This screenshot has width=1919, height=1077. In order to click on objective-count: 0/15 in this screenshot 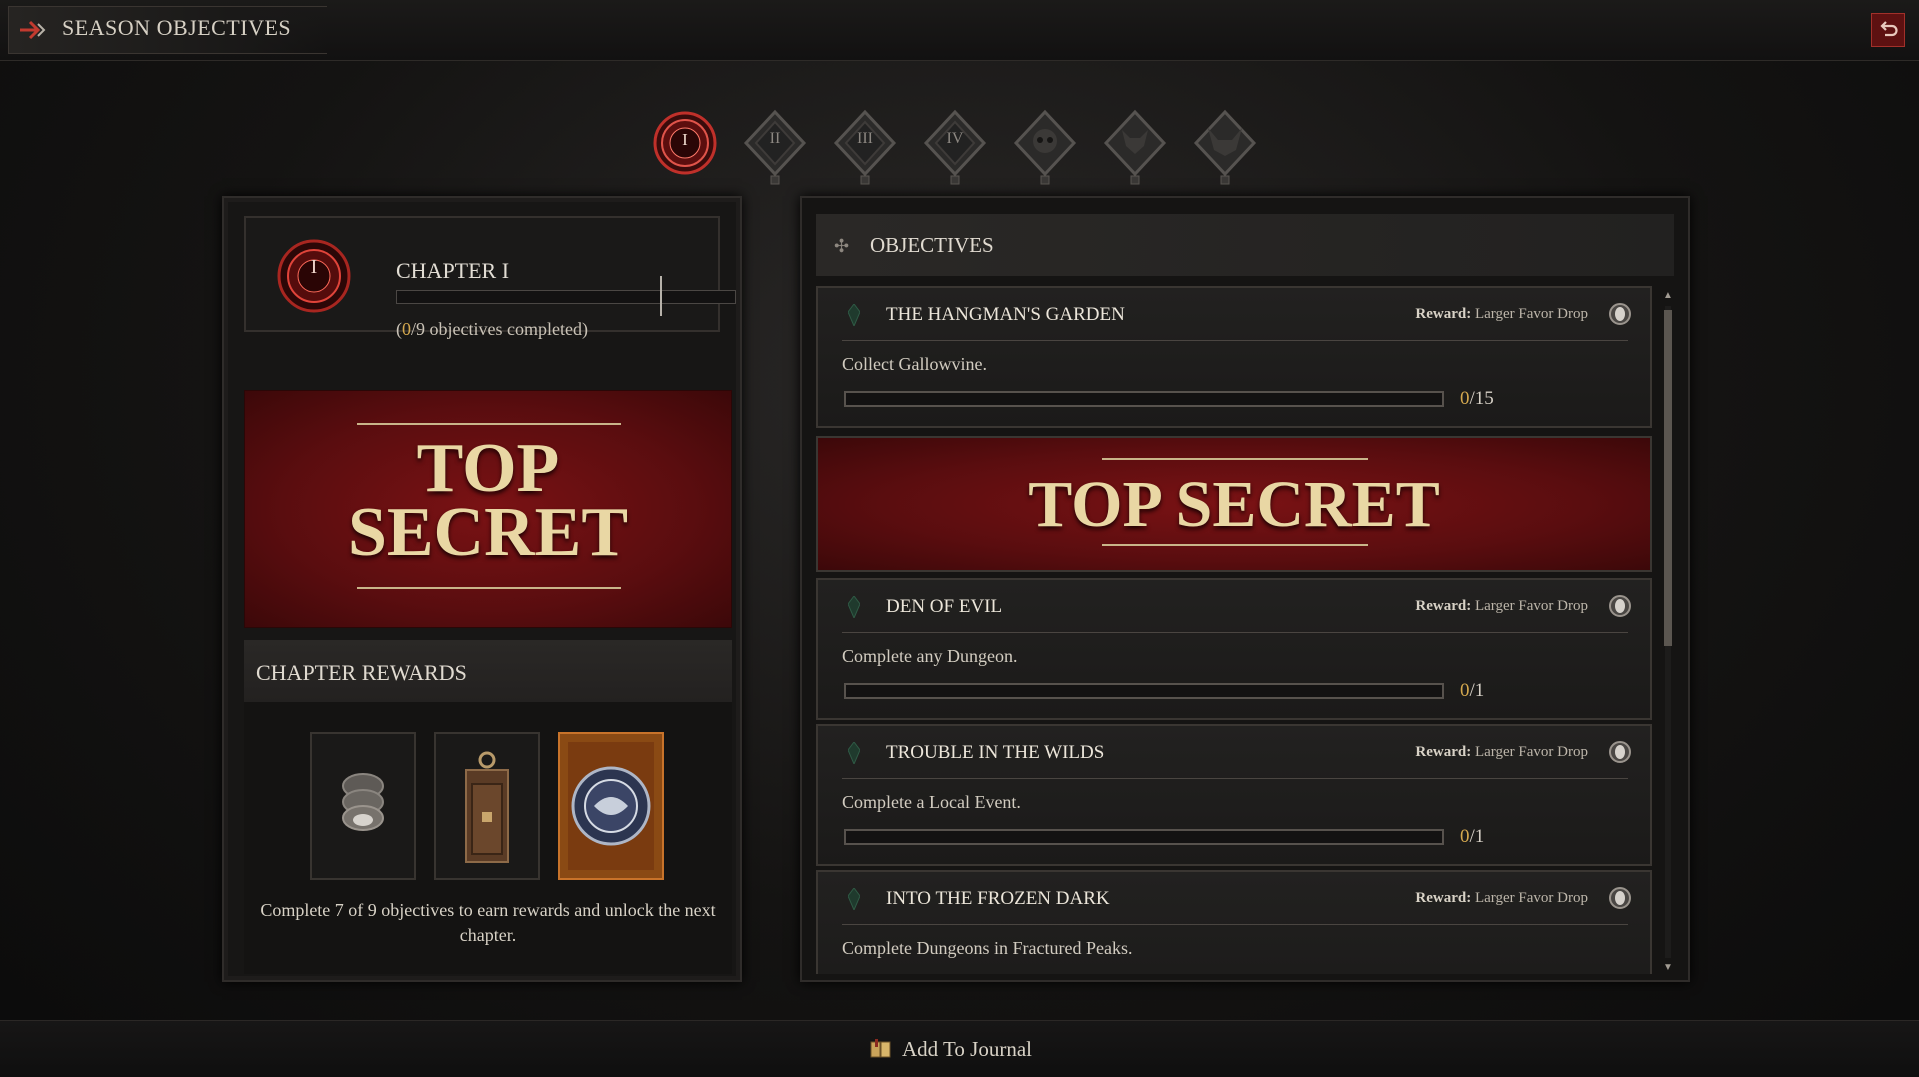, I will do `click(1477, 399)`.